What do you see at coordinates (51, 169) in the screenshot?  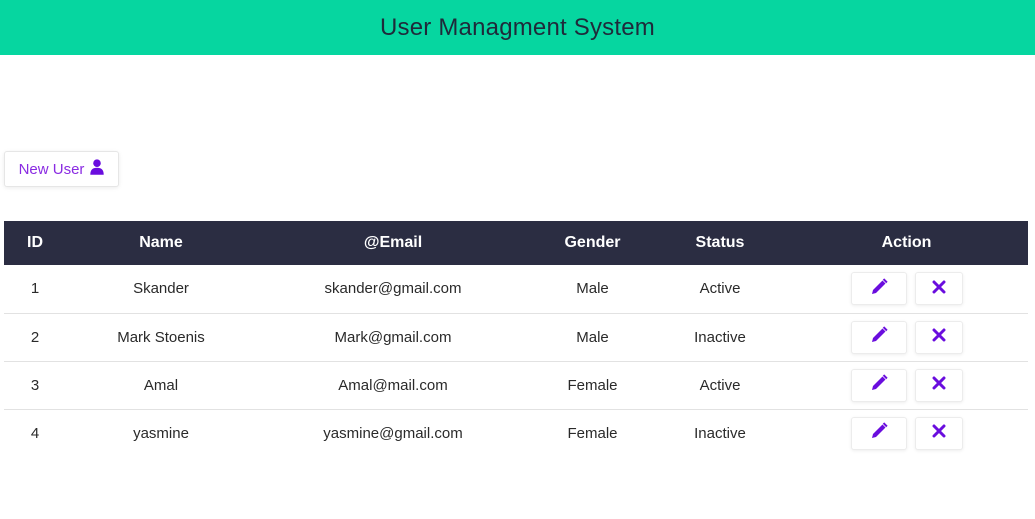 I see `new-user-label: New User` at bounding box center [51, 169].